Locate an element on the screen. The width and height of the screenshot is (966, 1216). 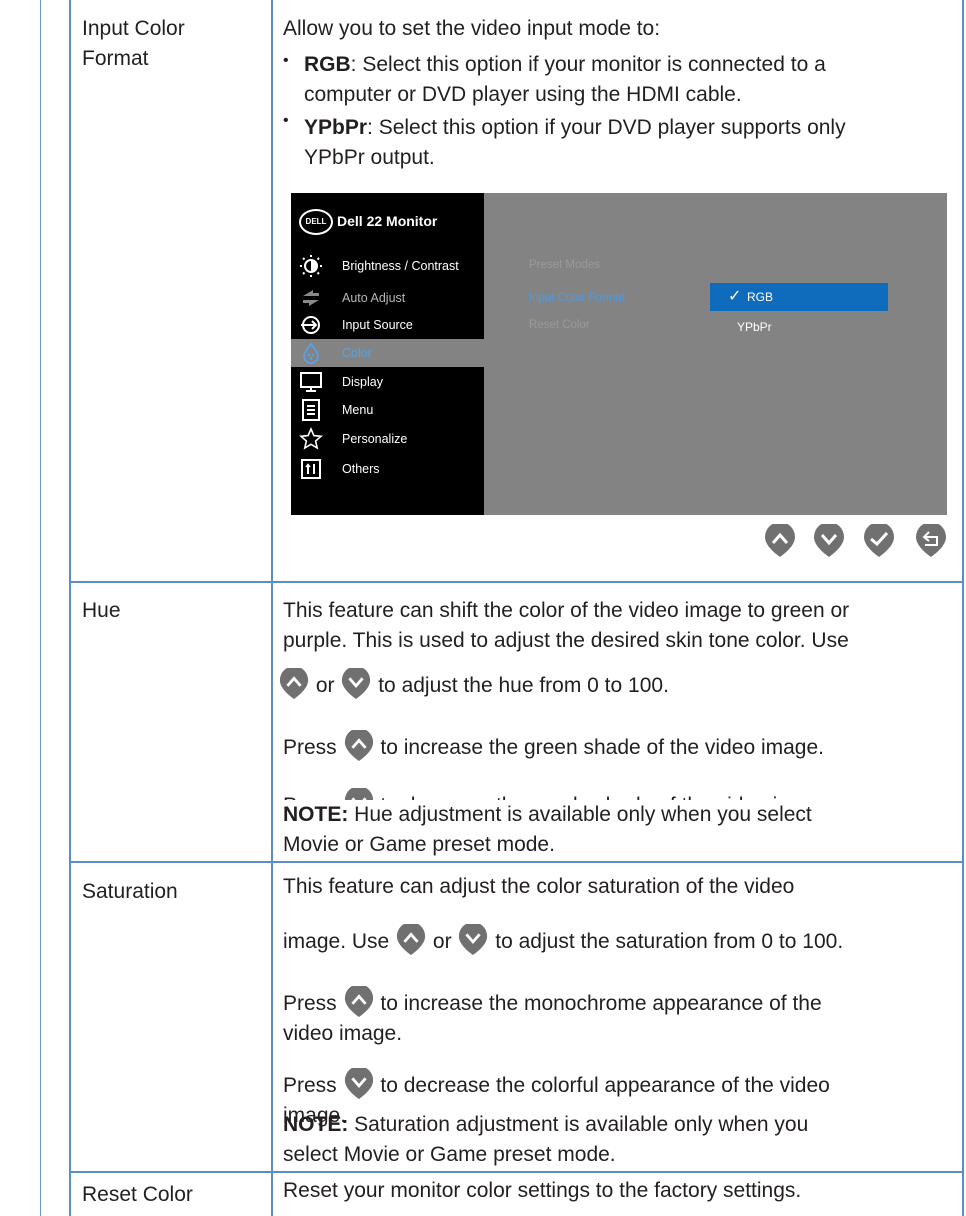
osd-item-menu: Menu is located at coordinates (387, 410).